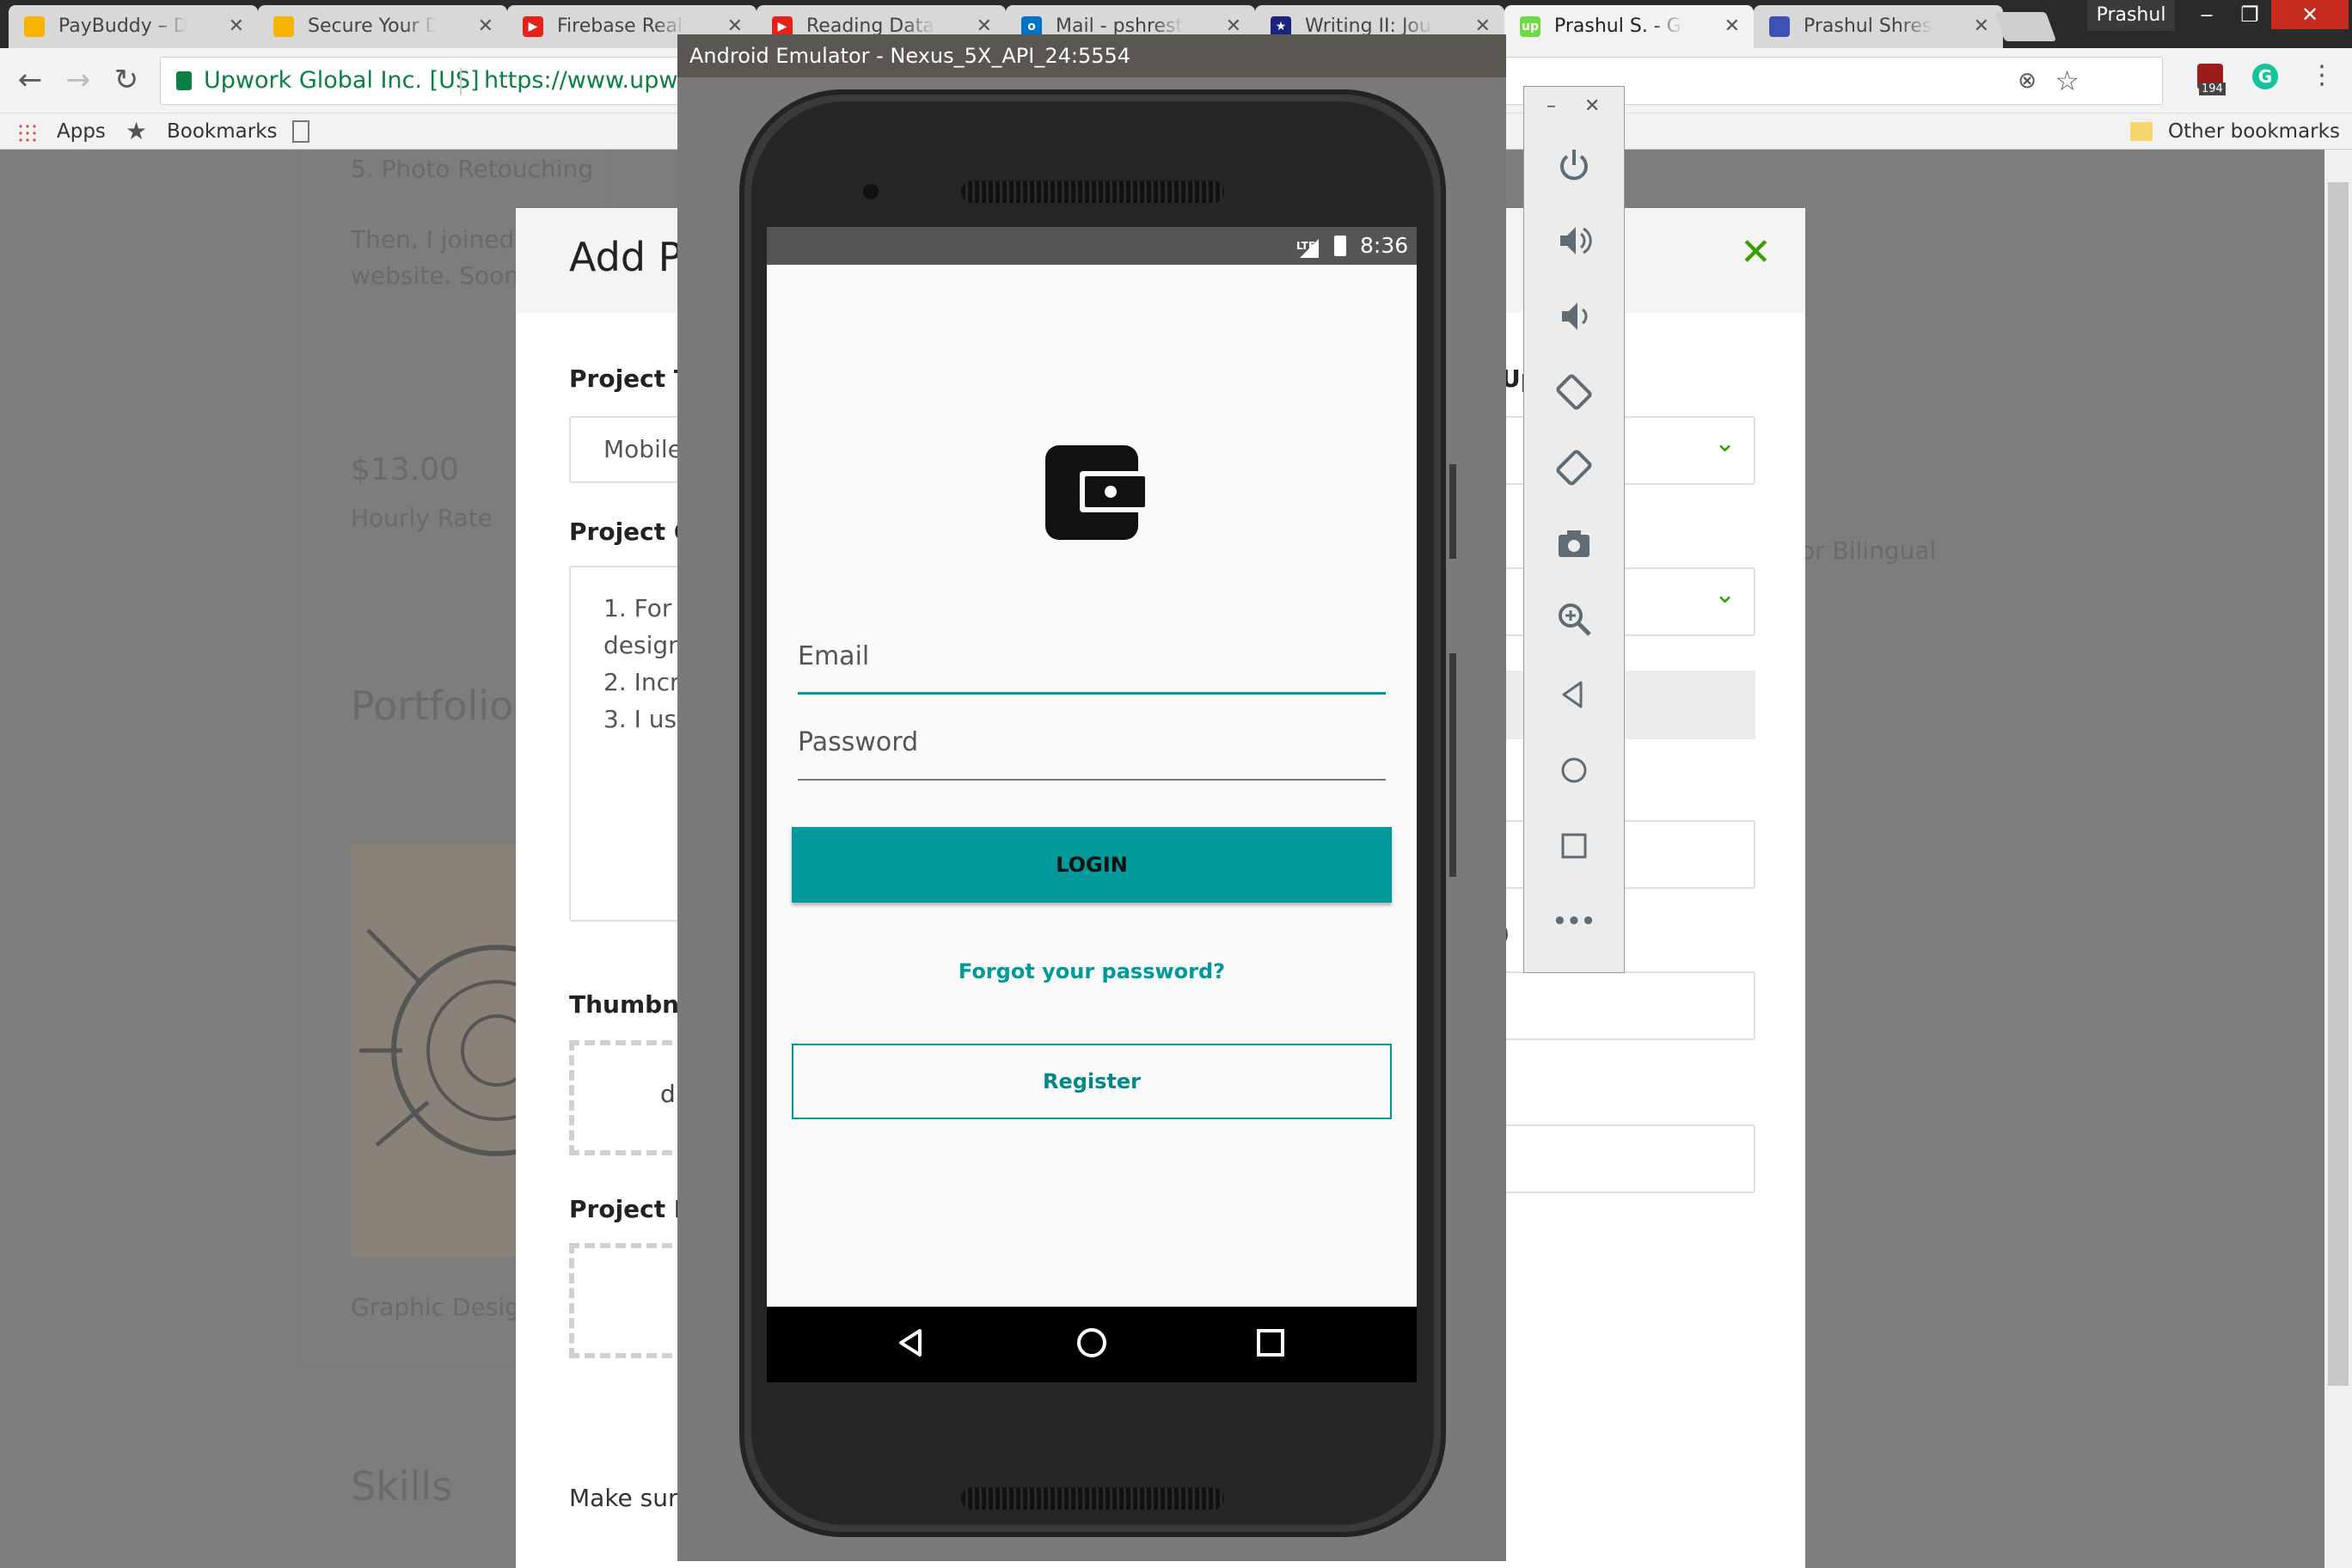  I want to click on modal-title: Add P, so click(626, 257).